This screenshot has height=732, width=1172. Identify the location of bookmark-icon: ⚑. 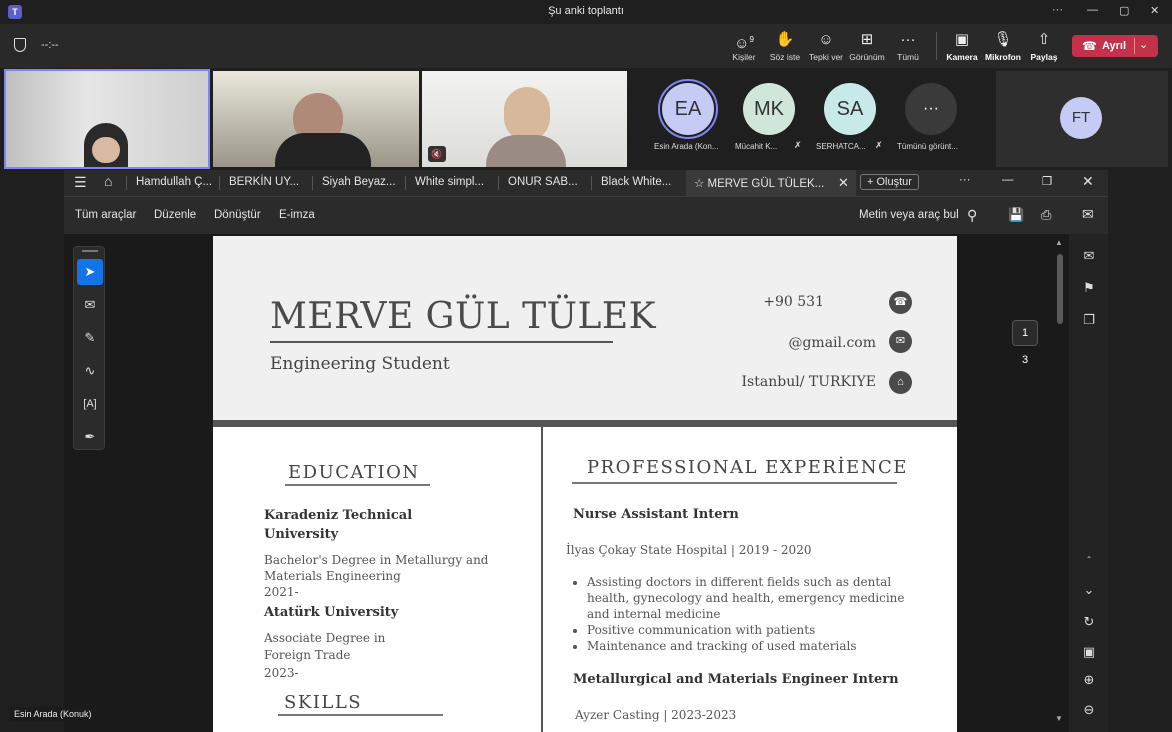
(1089, 288).